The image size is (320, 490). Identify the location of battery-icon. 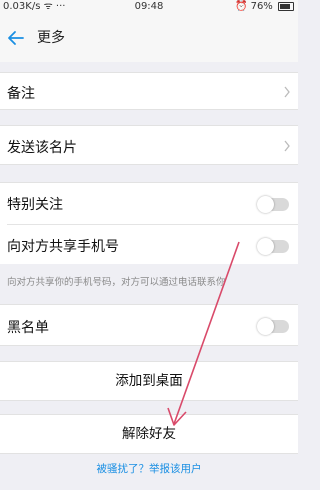
(286, 6).